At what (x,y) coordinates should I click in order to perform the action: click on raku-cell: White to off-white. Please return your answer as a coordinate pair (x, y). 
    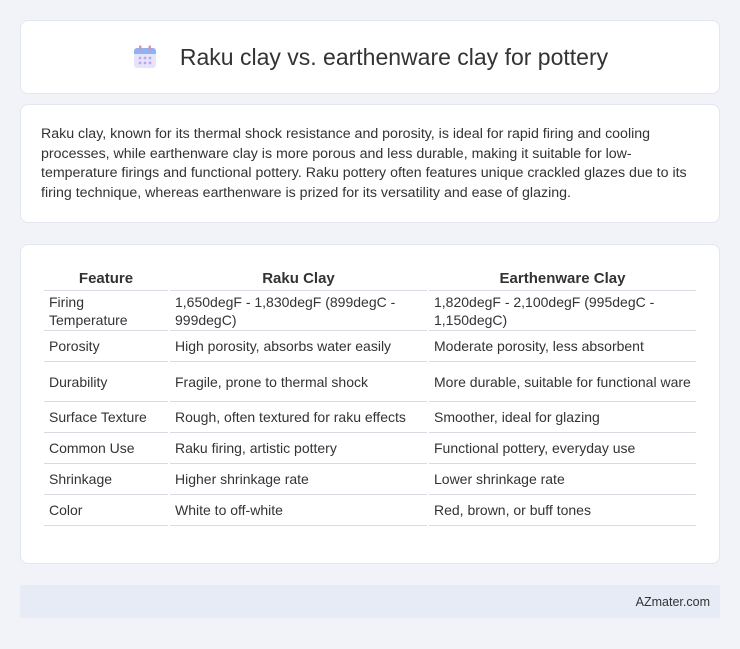
    Looking at the image, I should click on (298, 510).